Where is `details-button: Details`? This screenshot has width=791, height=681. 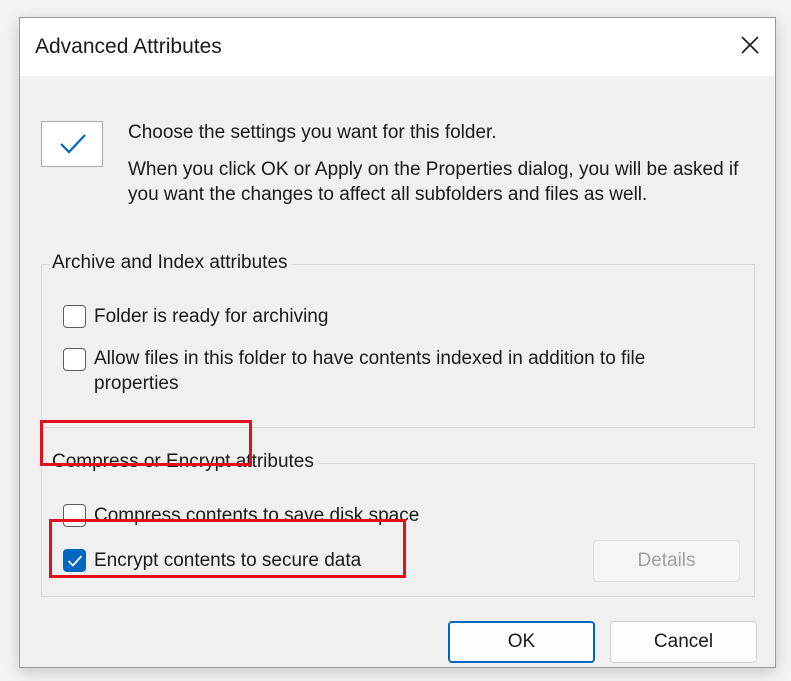
details-button: Details is located at coordinates (666, 561).